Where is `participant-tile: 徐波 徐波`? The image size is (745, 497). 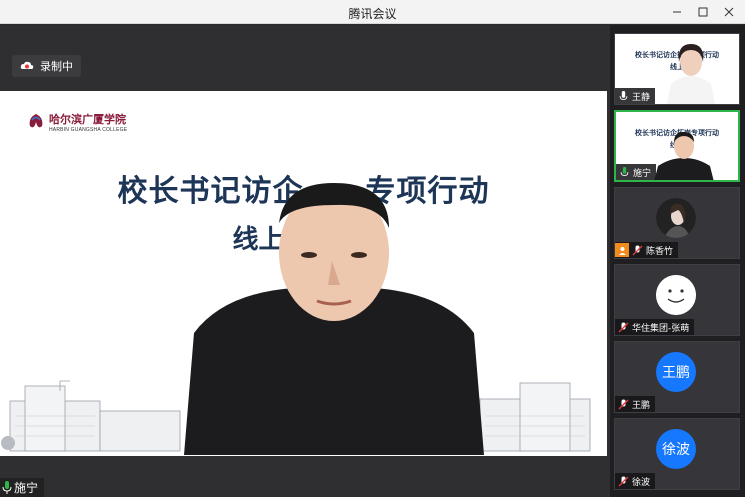
participant-tile: 徐波 徐波 is located at coordinates (677, 454).